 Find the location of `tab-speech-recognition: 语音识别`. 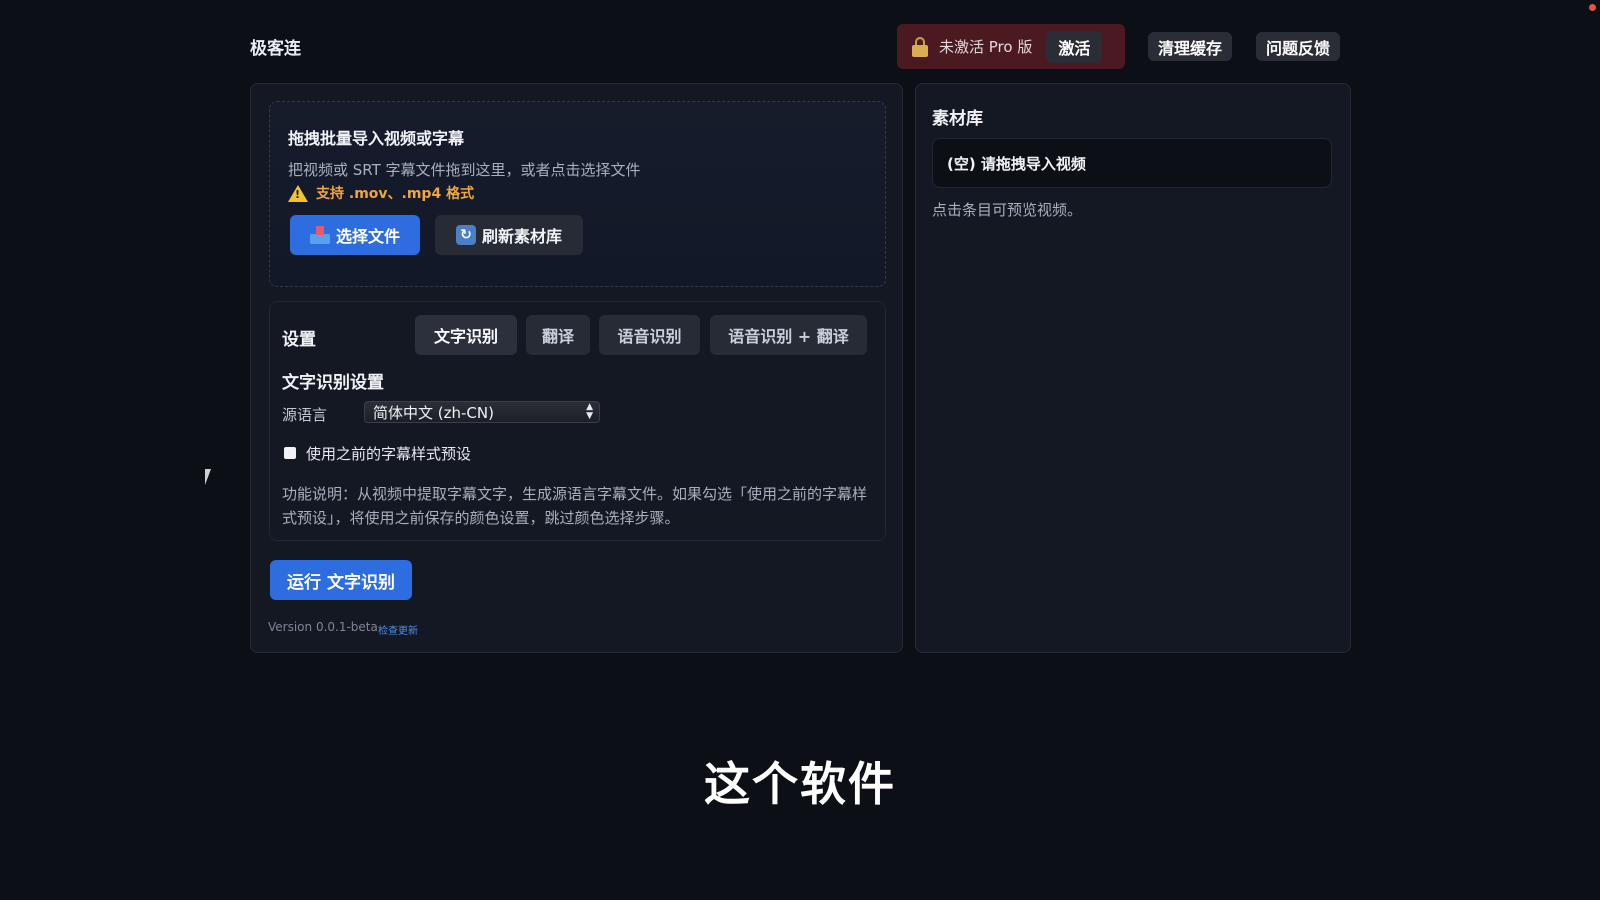

tab-speech-recognition: 语音识别 is located at coordinates (649, 335).